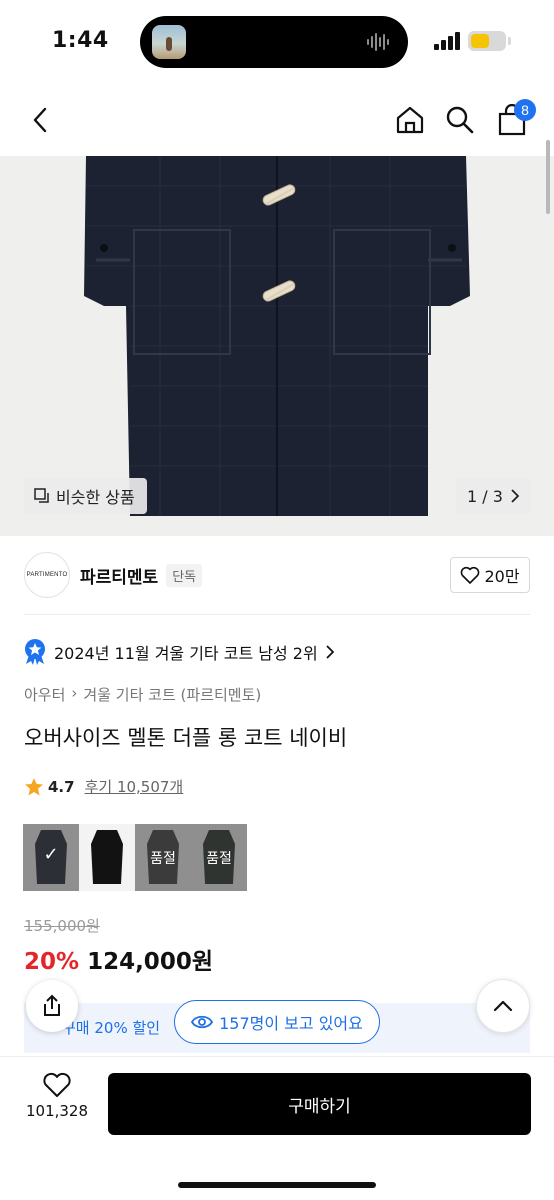 This screenshot has width=554, height=1200. I want to click on color-option-green: 품절, so click(219, 857).